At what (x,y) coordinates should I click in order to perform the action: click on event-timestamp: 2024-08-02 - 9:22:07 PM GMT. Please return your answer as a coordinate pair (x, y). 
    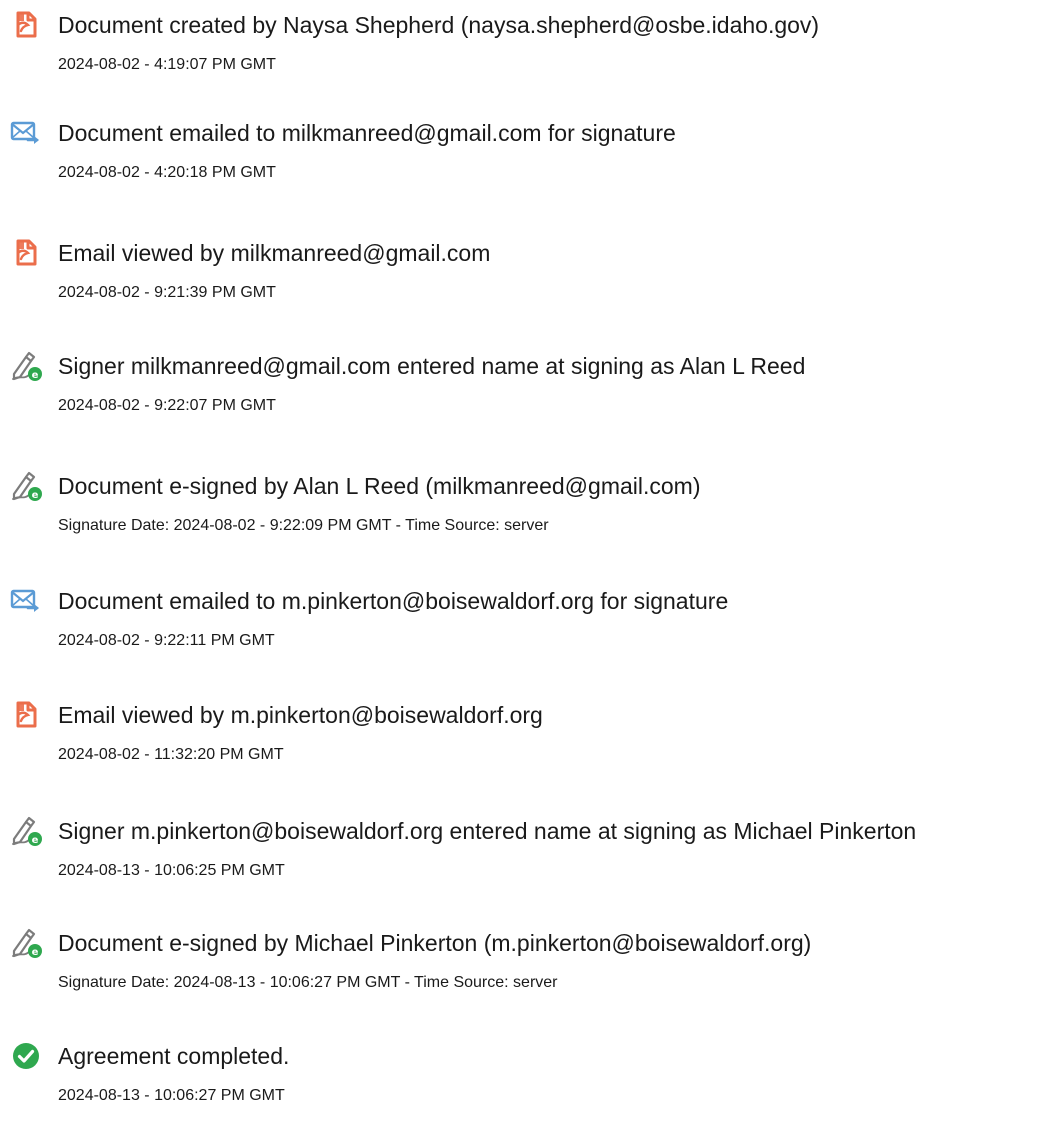
    Looking at the image, I should click on (167, 405).